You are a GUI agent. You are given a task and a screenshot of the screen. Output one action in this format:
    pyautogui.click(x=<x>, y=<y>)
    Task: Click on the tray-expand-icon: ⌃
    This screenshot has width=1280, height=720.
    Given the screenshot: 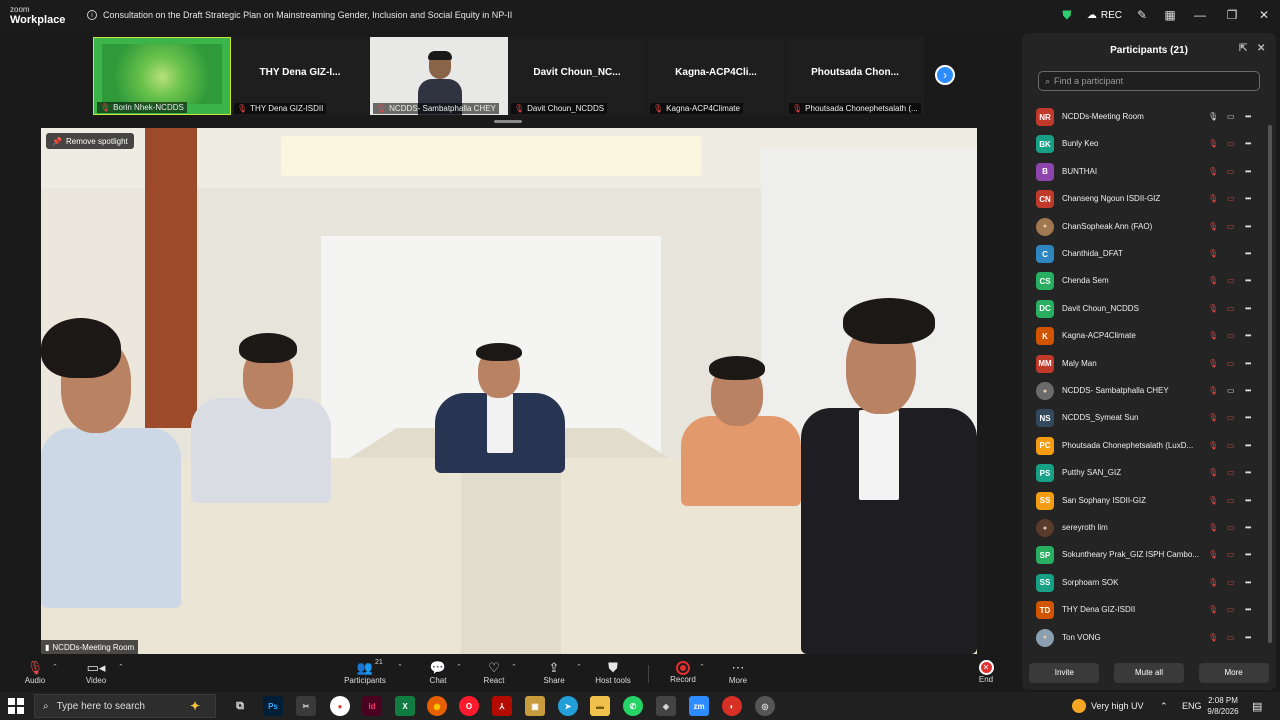 What is the action you would take?
    pyautogui.click(x=1164, y=706)
    